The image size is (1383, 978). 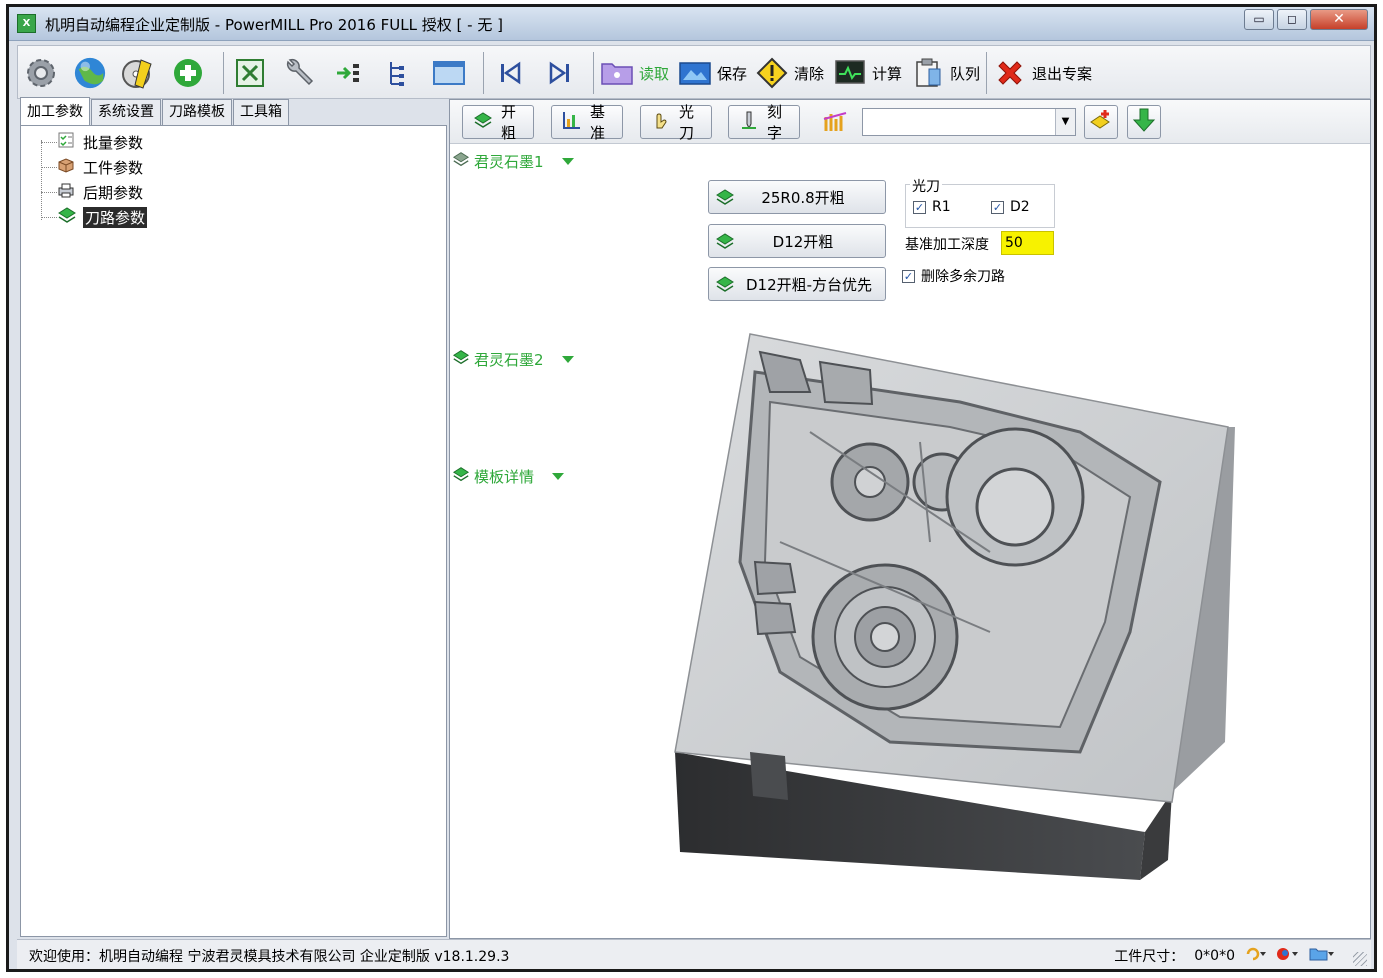 What do you see at coordinates (26, 23) in the screenshot?
I see `app-icon: X` at bounding box center [26, 23].